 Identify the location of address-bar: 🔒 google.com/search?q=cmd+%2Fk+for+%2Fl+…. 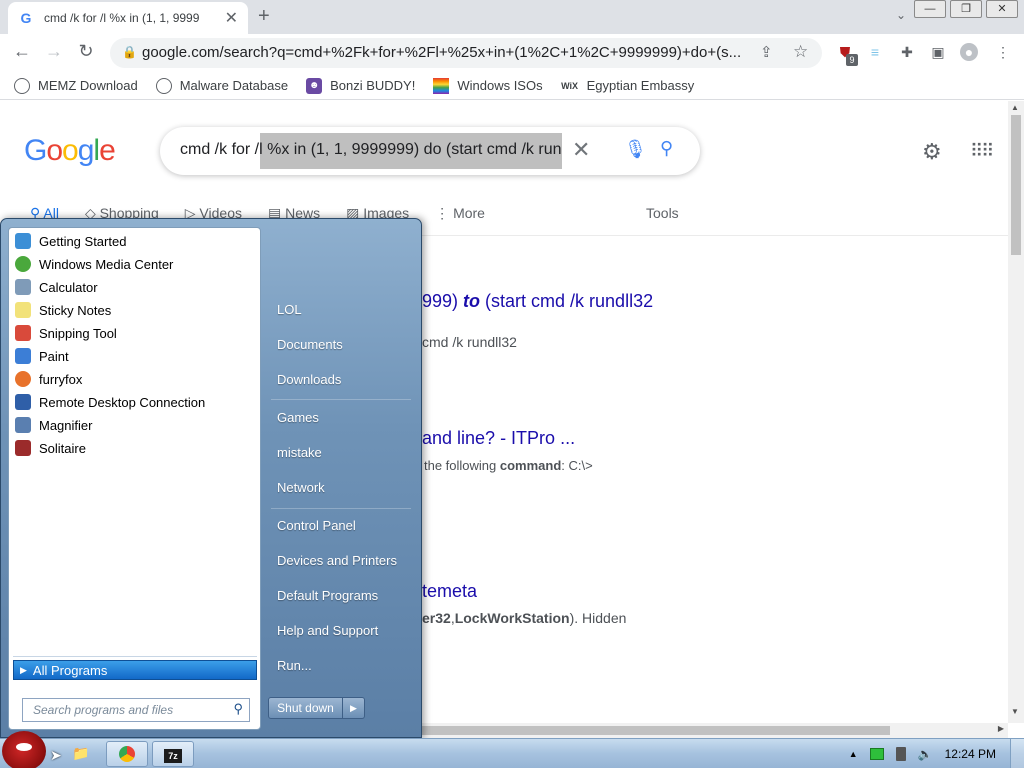
(466, 53).